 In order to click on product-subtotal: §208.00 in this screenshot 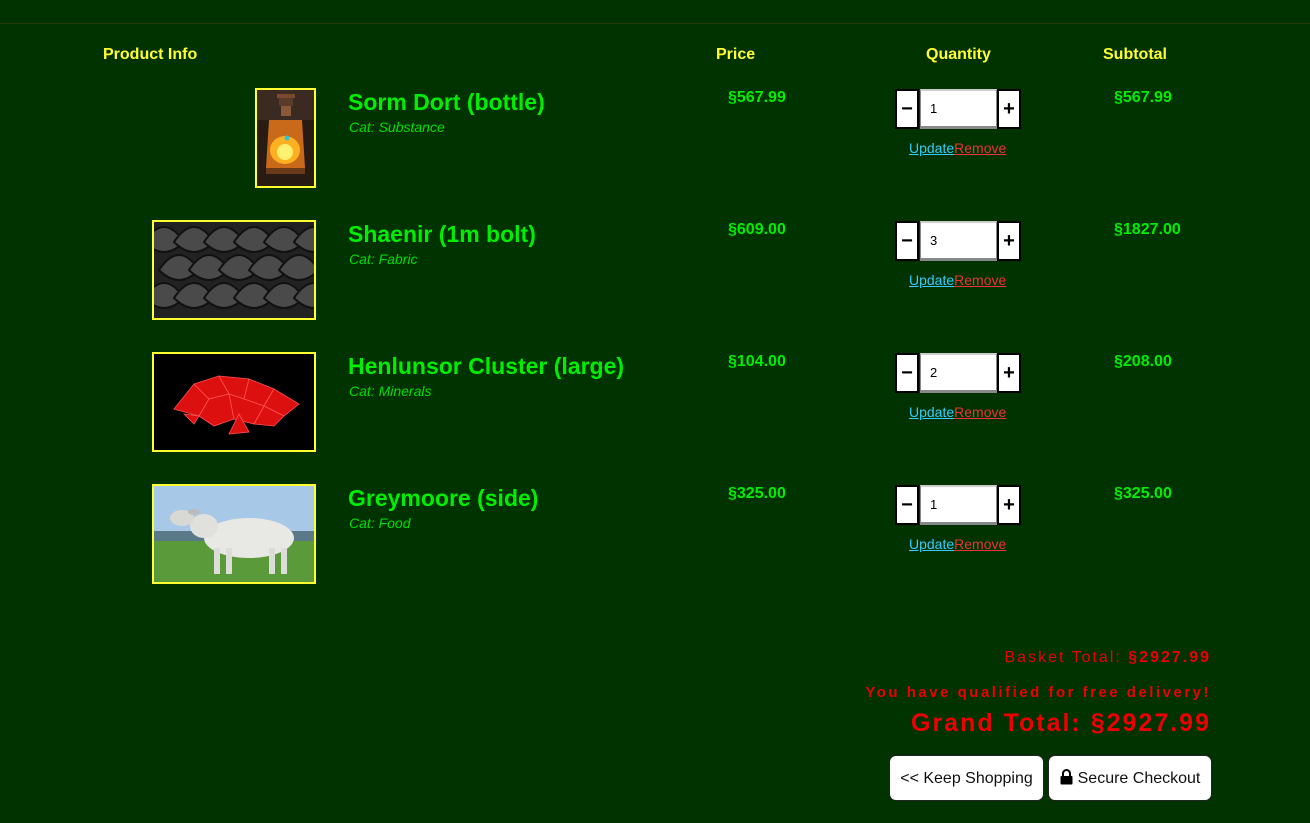, I will do `click(1143, 361)`.